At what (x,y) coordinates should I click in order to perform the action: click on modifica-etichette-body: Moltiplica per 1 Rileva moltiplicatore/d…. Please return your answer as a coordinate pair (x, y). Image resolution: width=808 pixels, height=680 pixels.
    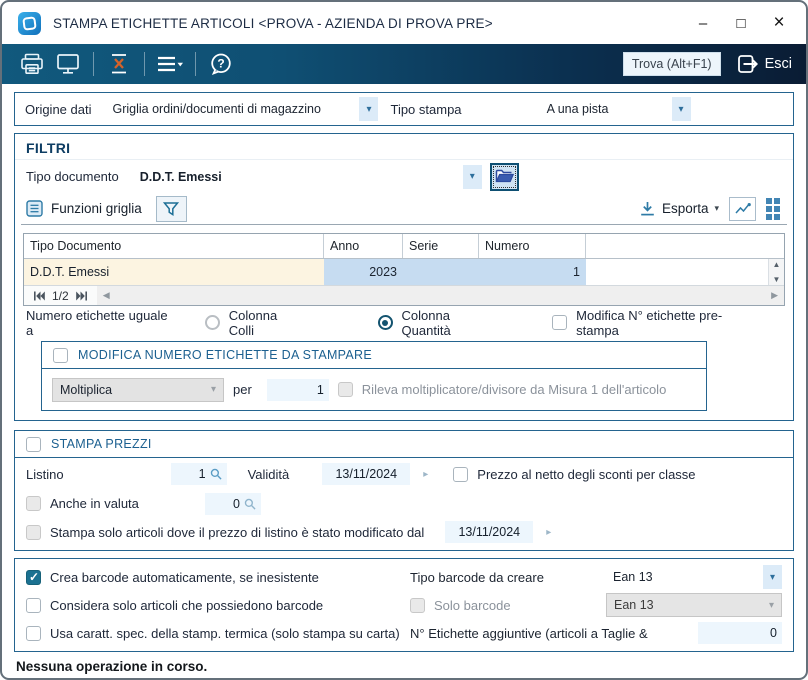
    Looking at the image, I should click on (374, 389).